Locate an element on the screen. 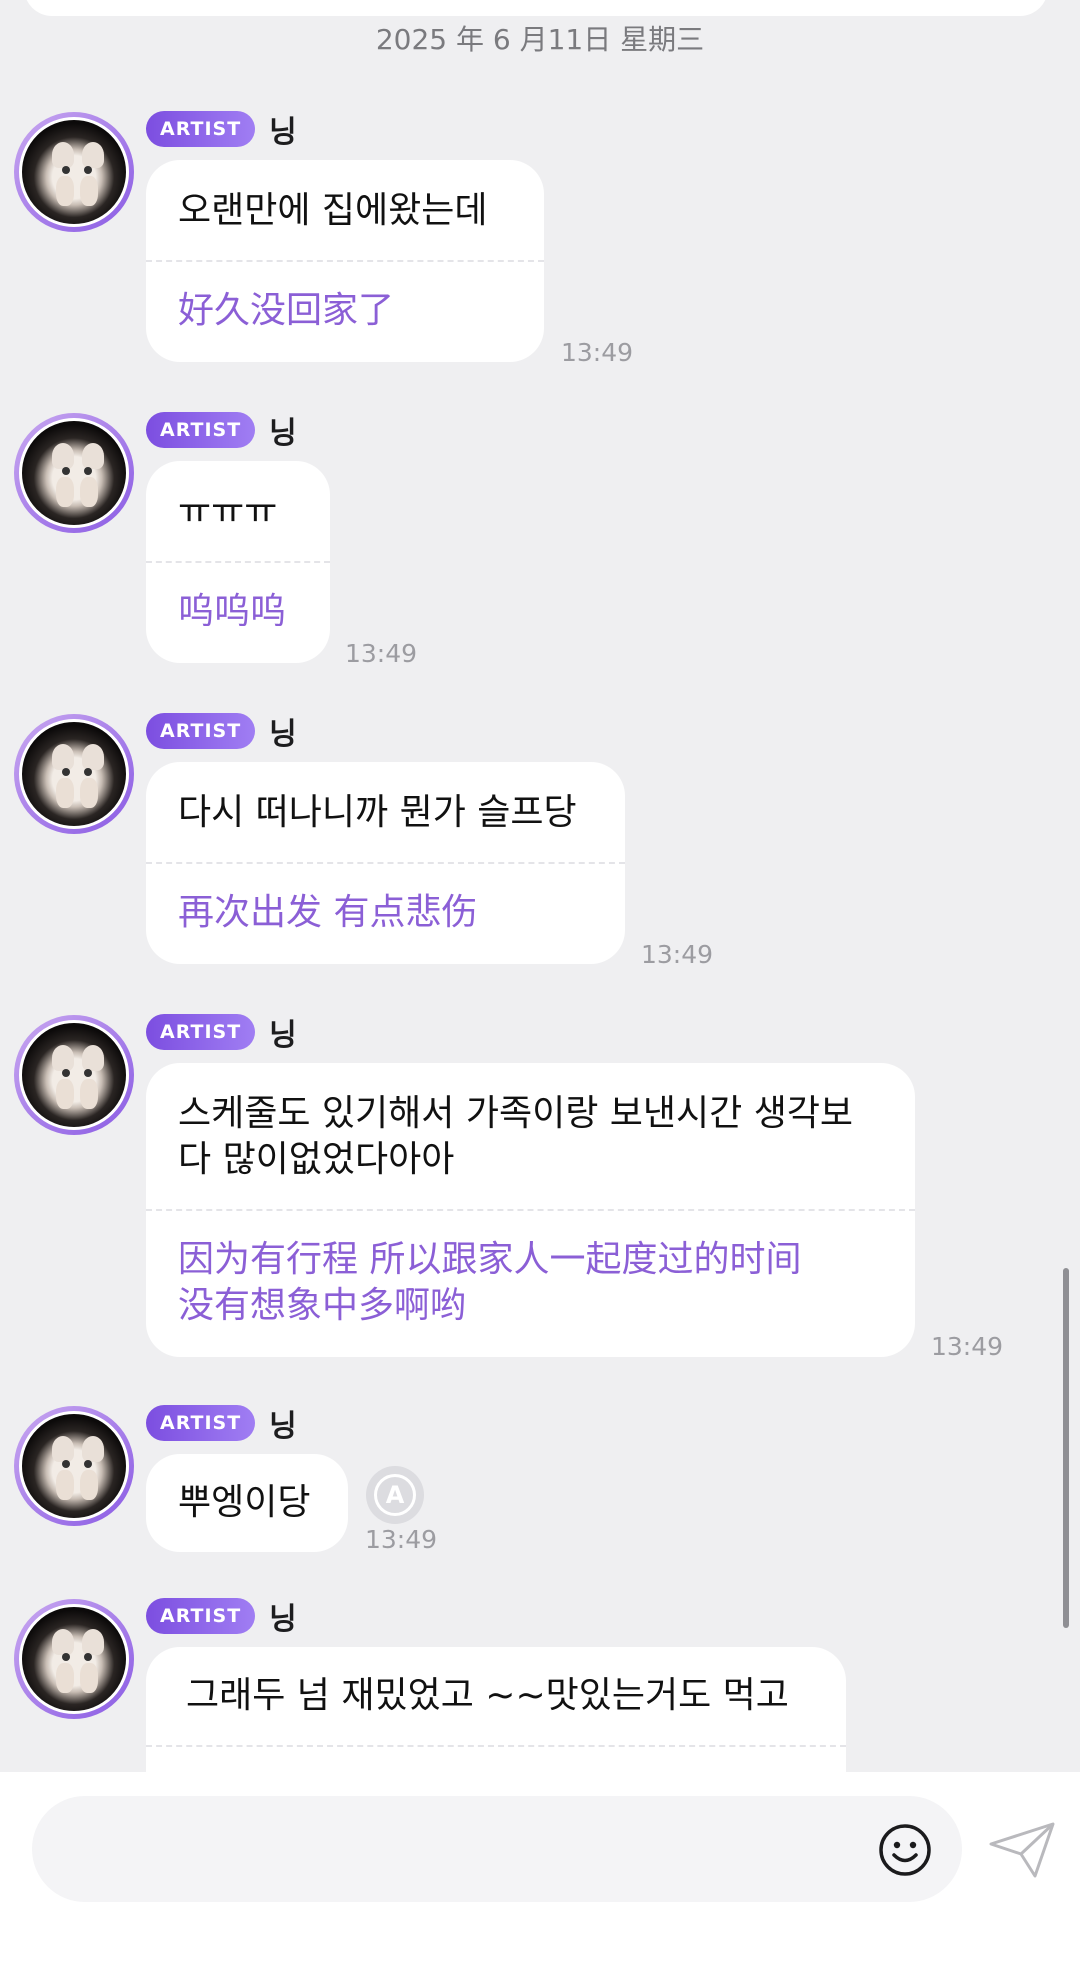 This screenshot has width=1080, height=1961. message-input is located at coordinates (497, 1849).